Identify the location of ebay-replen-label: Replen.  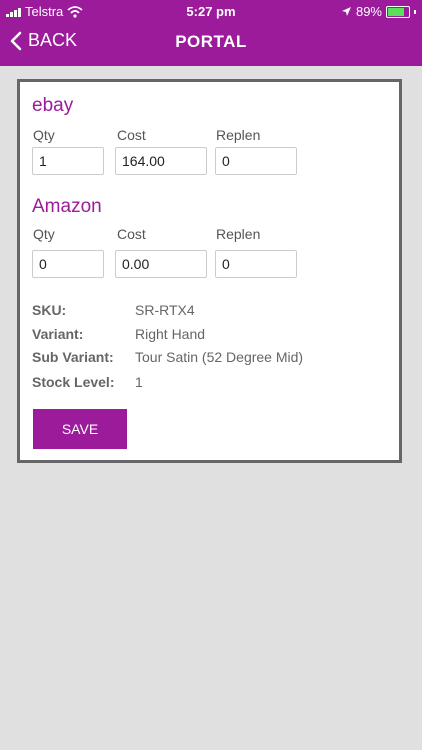
(238, 135).